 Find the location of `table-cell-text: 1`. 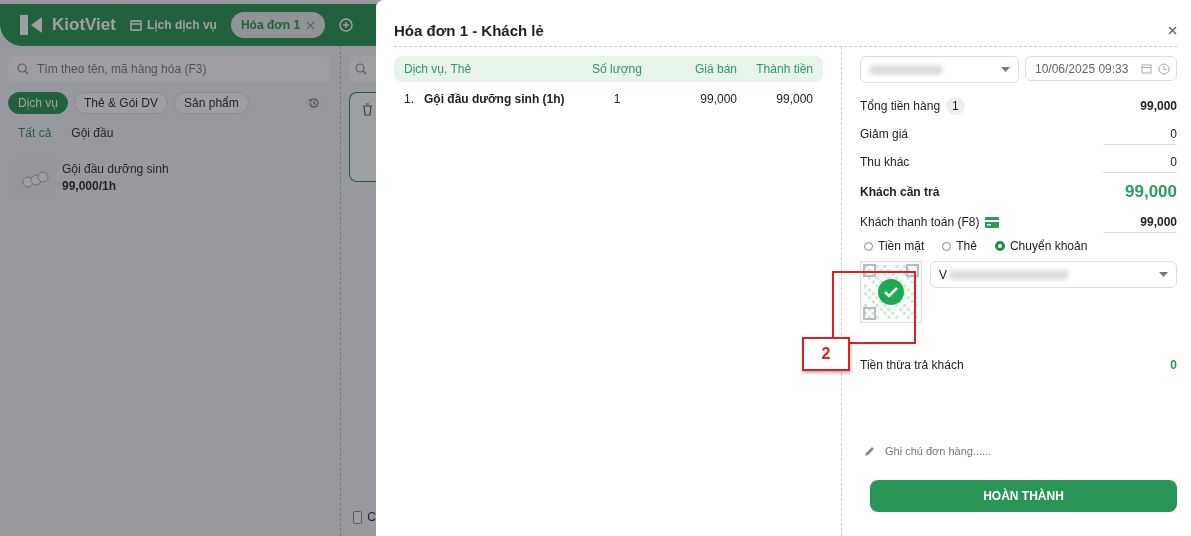

table-cell-text: 1 is located at coordinates (617, 99).